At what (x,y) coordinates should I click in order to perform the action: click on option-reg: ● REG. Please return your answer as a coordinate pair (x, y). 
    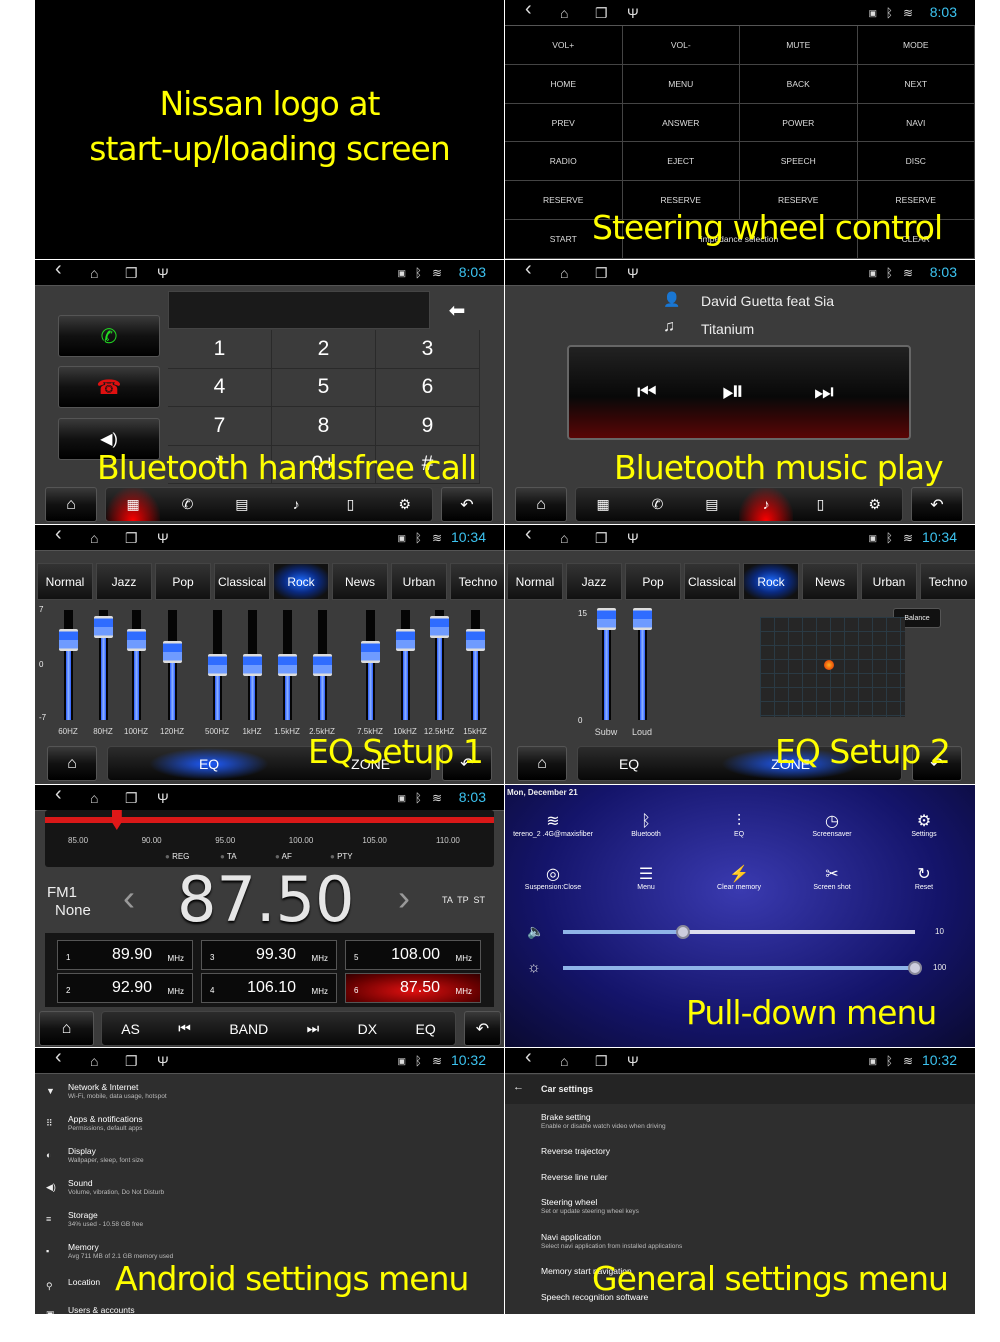
    Looking at the image, I should click on (177, 856).